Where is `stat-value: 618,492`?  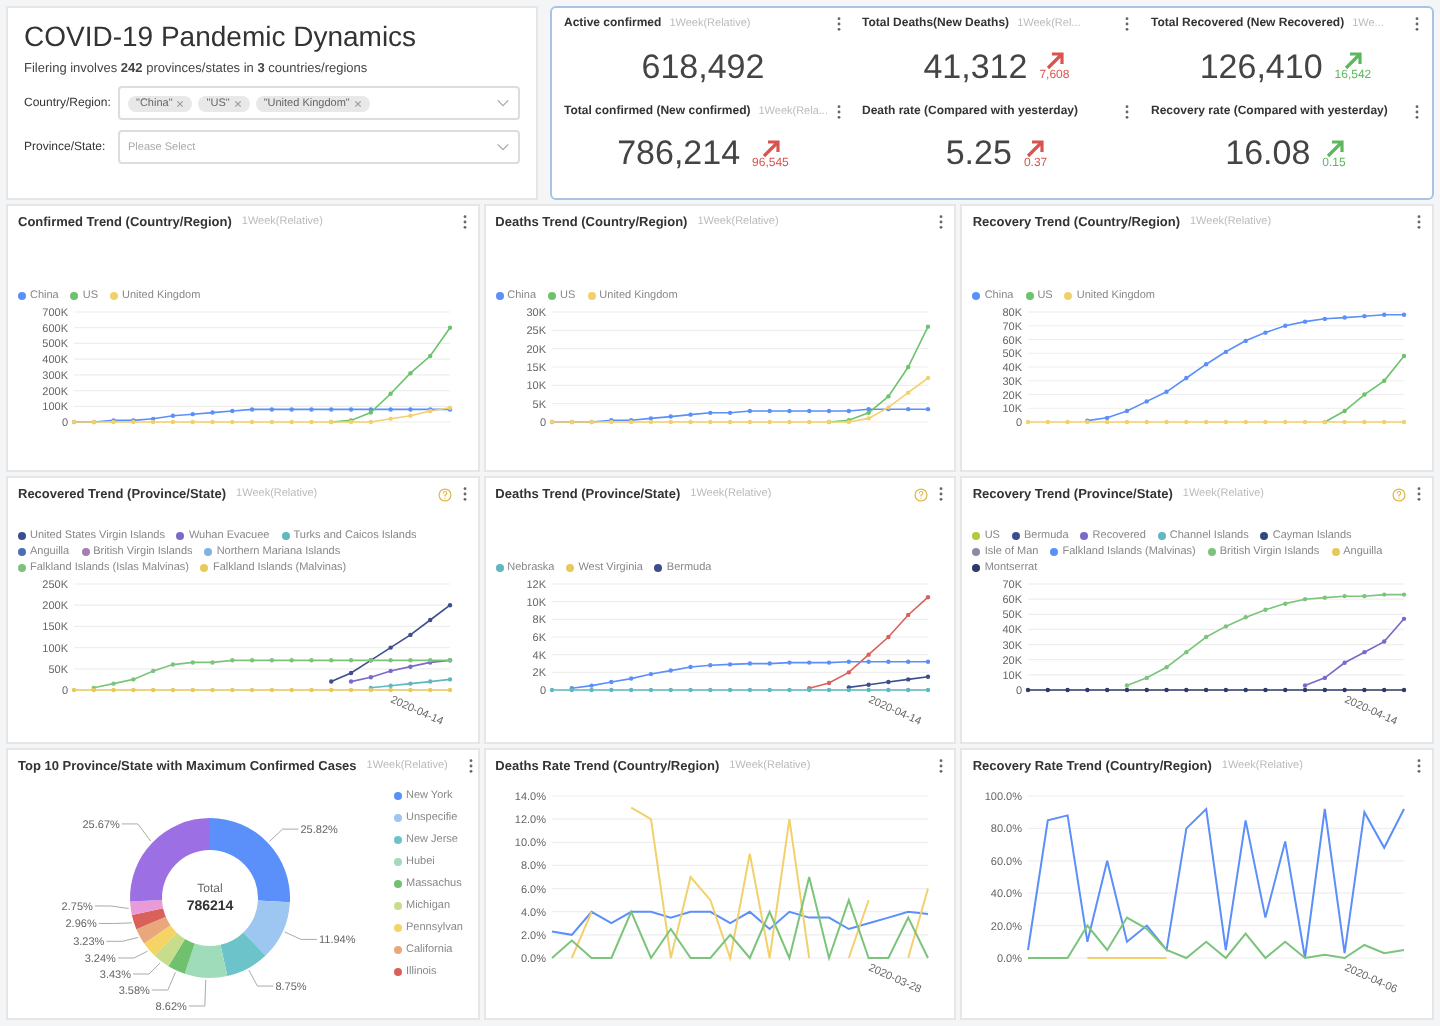 stat-value: 618,492 is located at coordinates (703, 67).